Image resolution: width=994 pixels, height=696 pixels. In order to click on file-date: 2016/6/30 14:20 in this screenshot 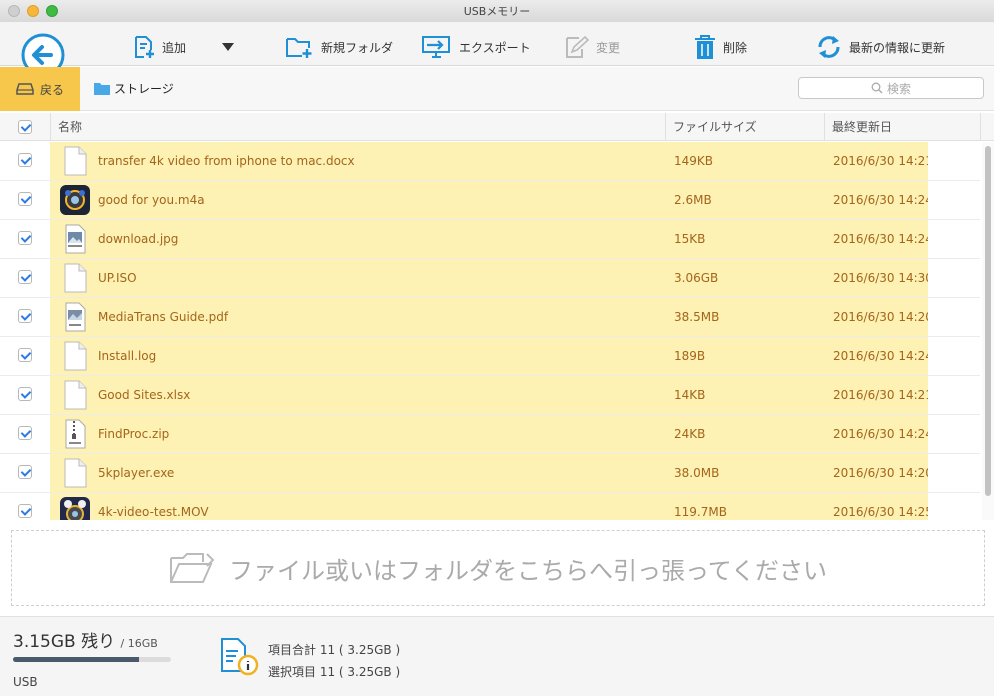, I will do `click(880, 473)`.